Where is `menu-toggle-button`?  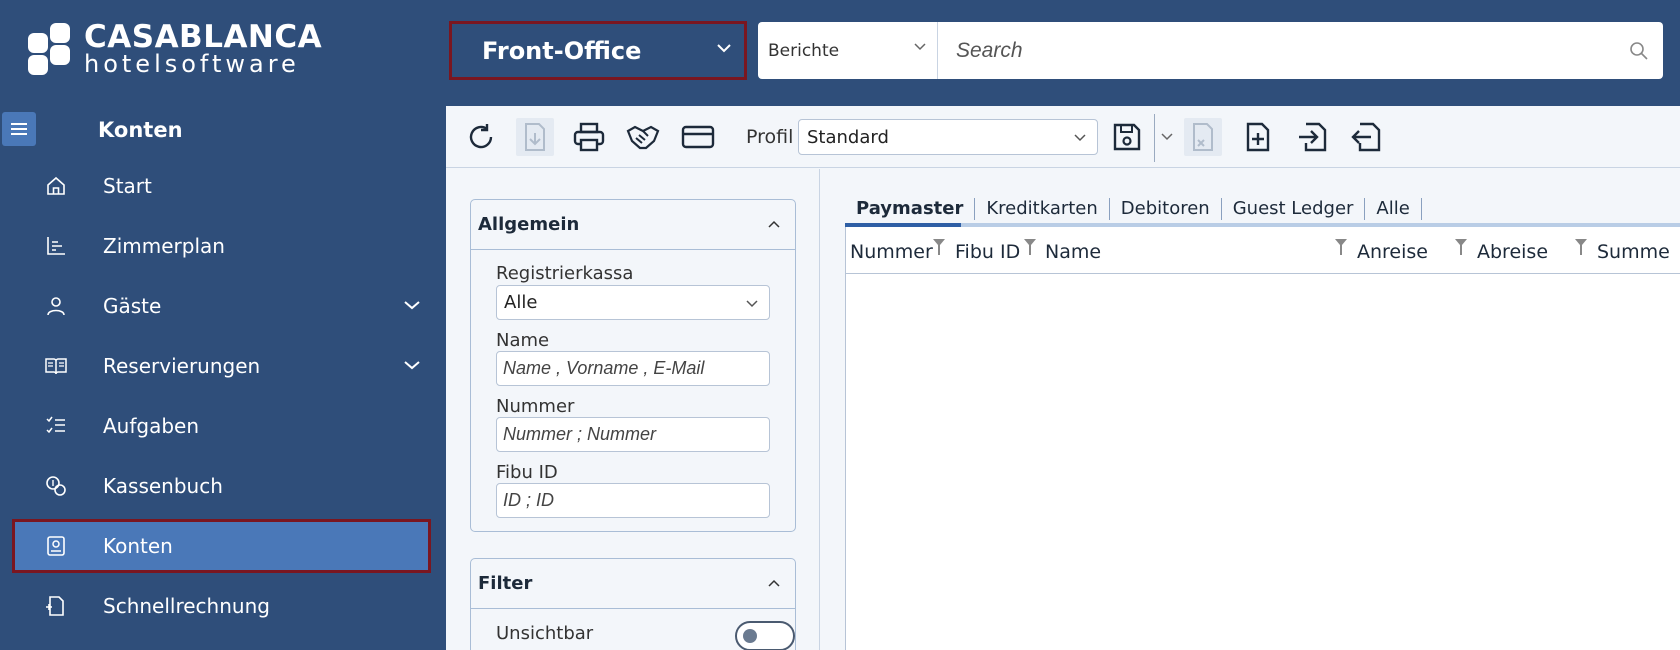 menu-toggle-button is located at coordinates (19, 129).